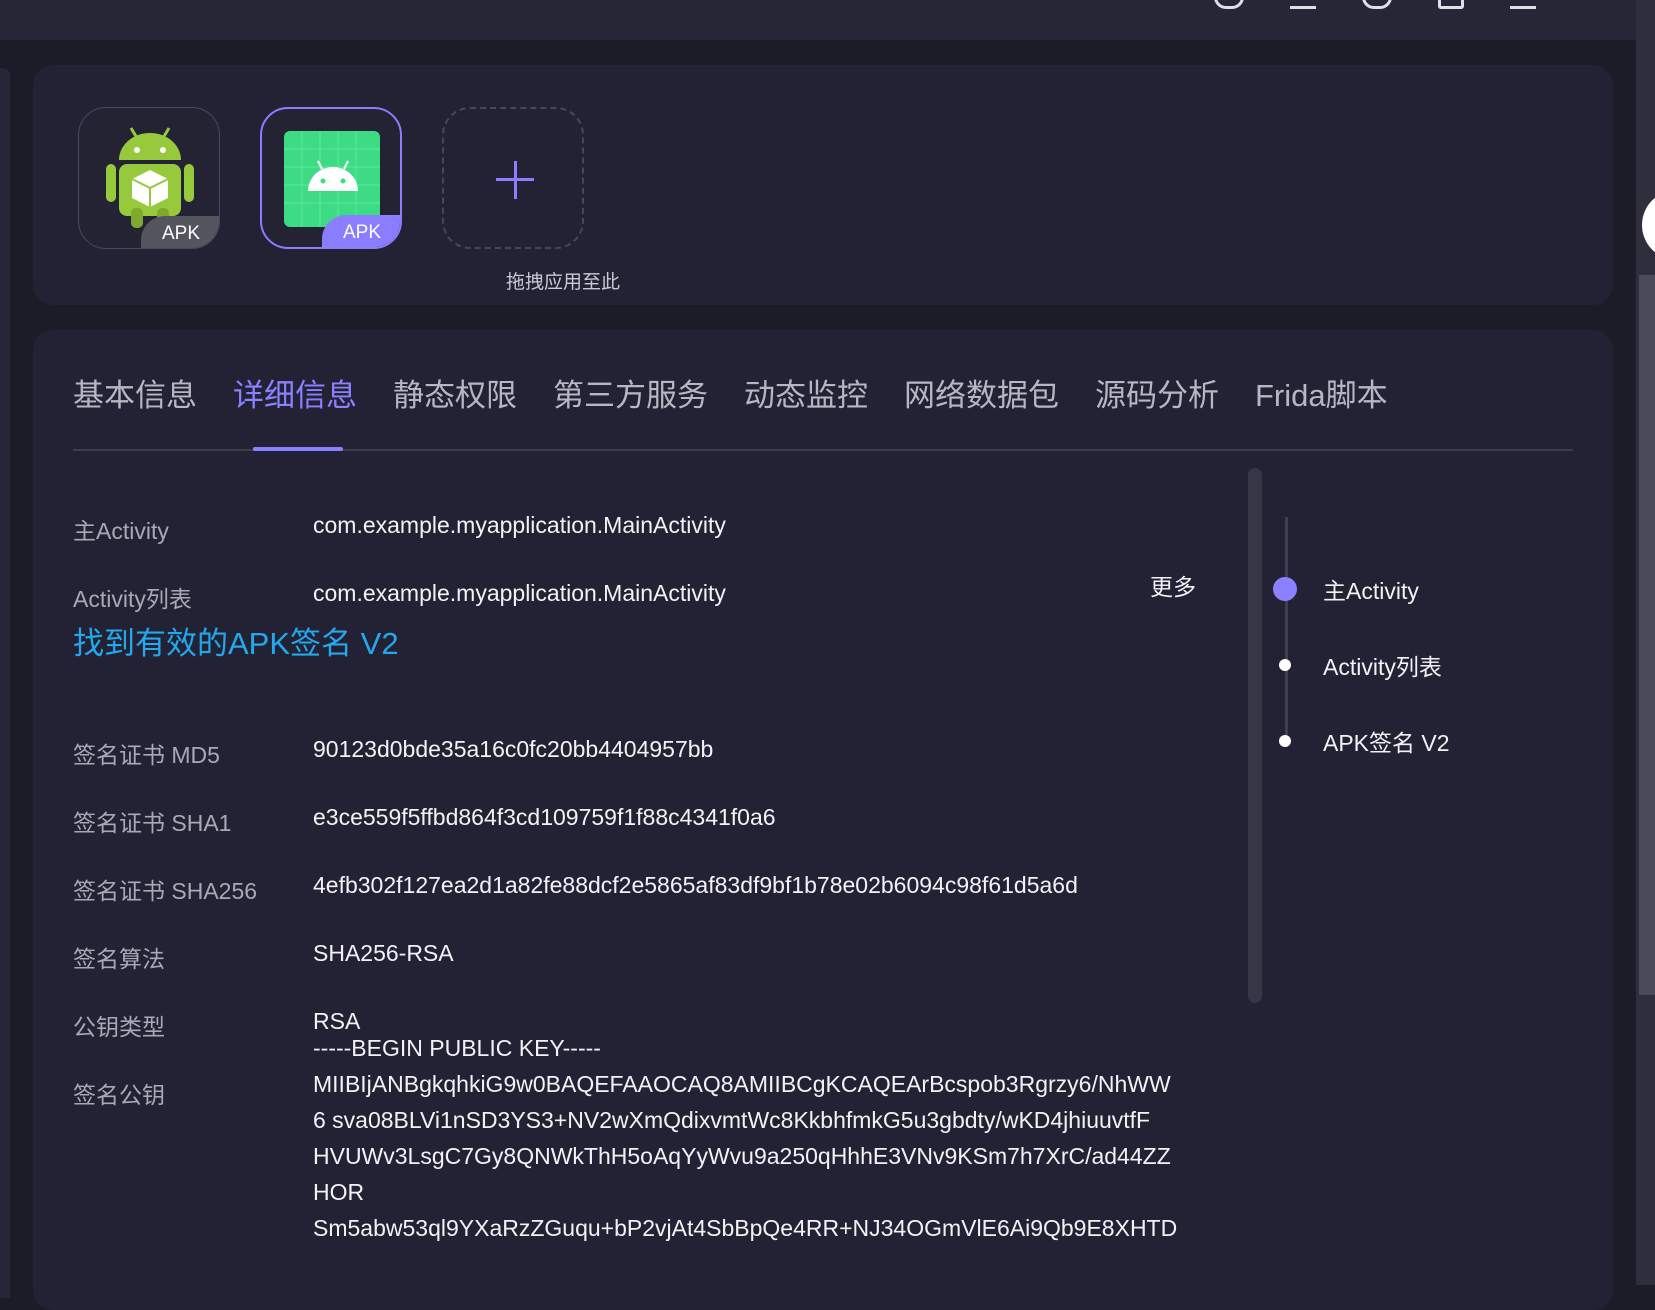 This screenshot has width=1655, height=1310. What do you see at coordinates (121, 531) in the screenshot?
I see `field-label: 主Activity` at bounding box center [121, 531].